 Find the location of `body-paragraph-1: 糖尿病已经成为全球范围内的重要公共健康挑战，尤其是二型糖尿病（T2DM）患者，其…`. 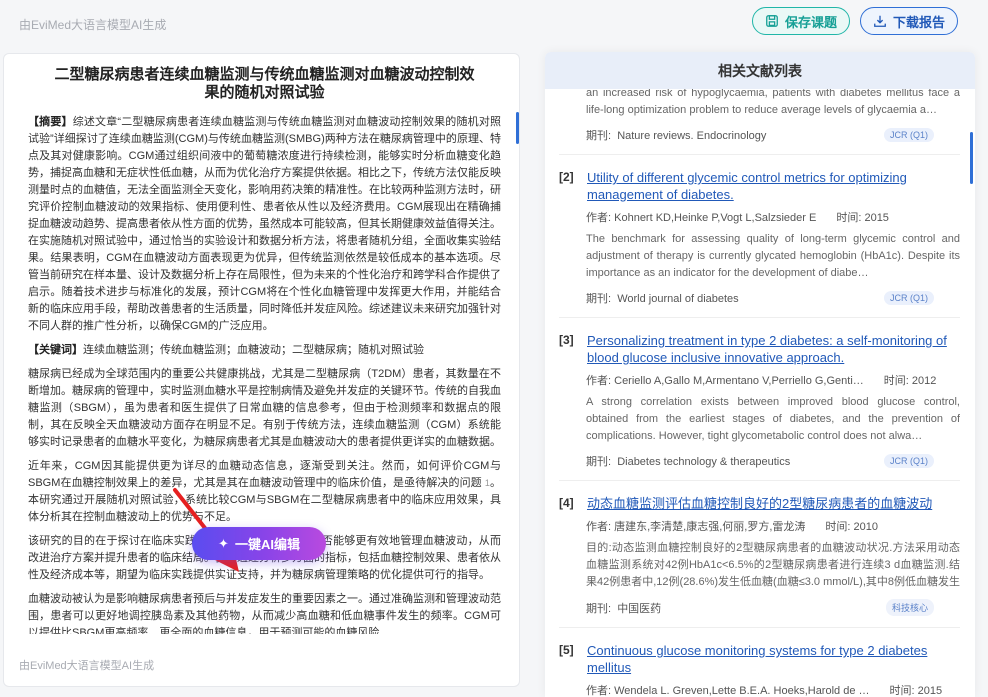

body-paragraph-1: 糖尿病已经成为全球范围内的重要公共健康挑战，尤其是二型糖尿病（T2DM）患者，其… is located at coordinates (264, 408).